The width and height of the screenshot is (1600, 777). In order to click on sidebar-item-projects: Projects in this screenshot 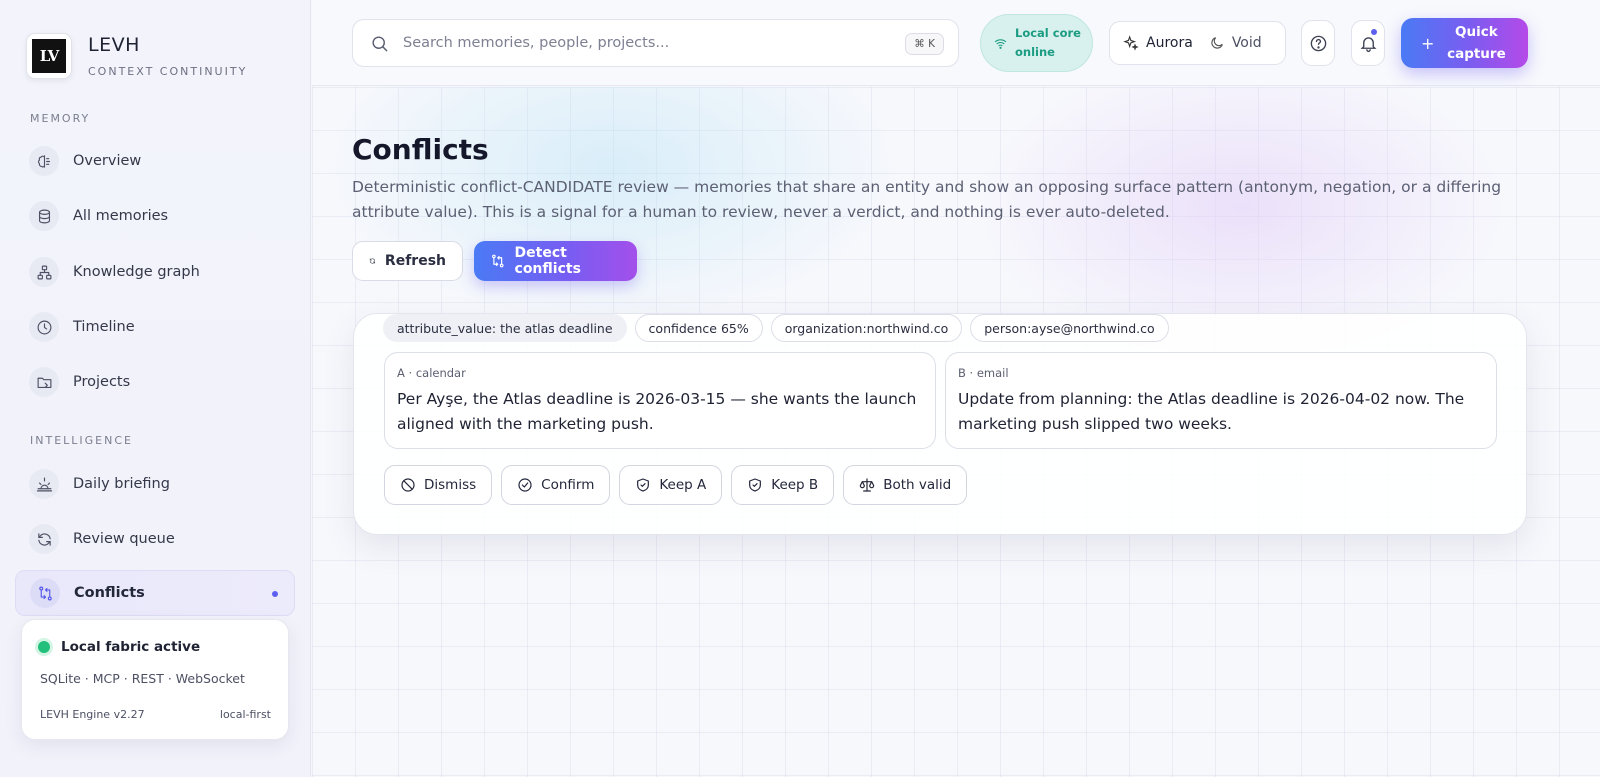, I will do `click(155, 382)`.